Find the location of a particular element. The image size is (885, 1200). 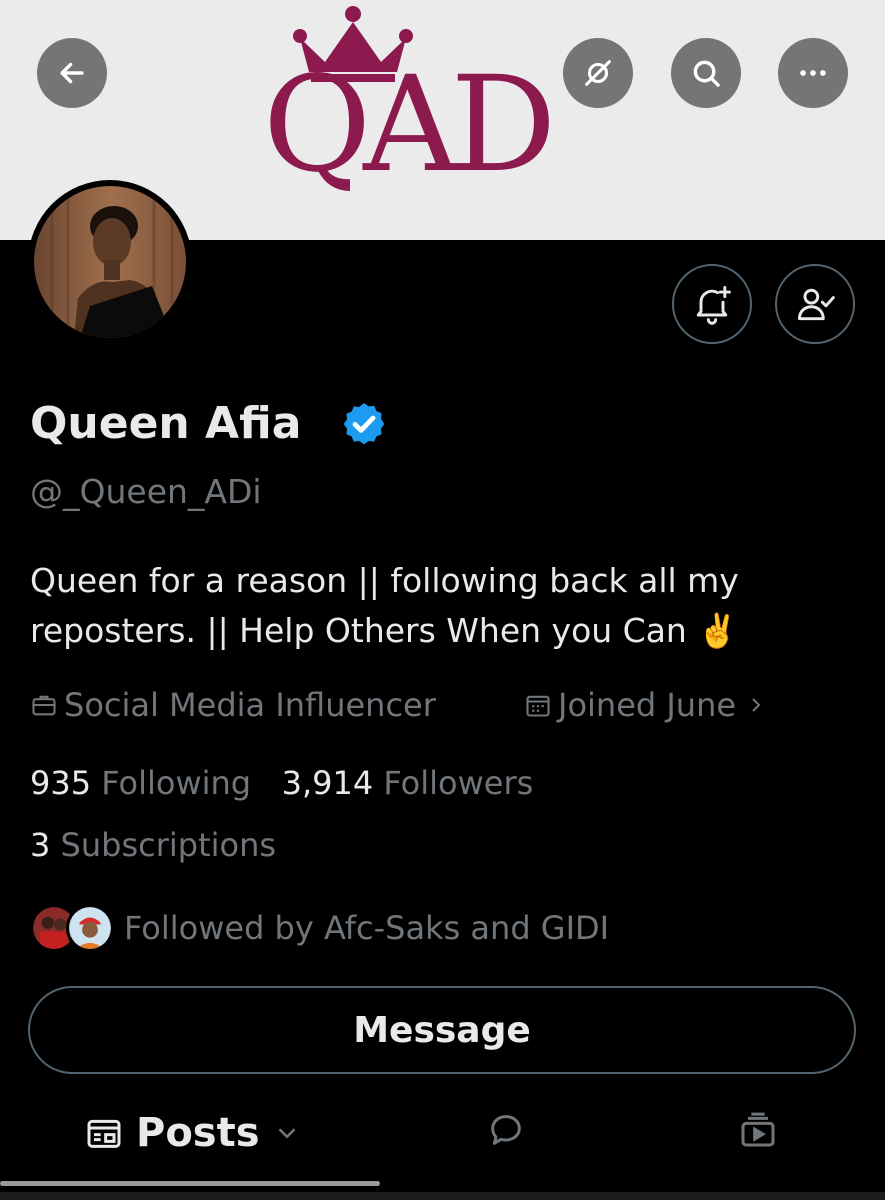

subscriptions-link: 3 Subscriptions is located at coordinates (153, 845).